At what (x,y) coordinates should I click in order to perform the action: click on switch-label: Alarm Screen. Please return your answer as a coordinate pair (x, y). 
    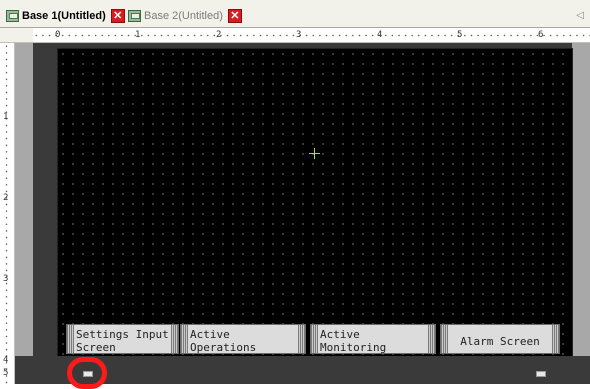
    Looking at the image, I should click on (500, 341).